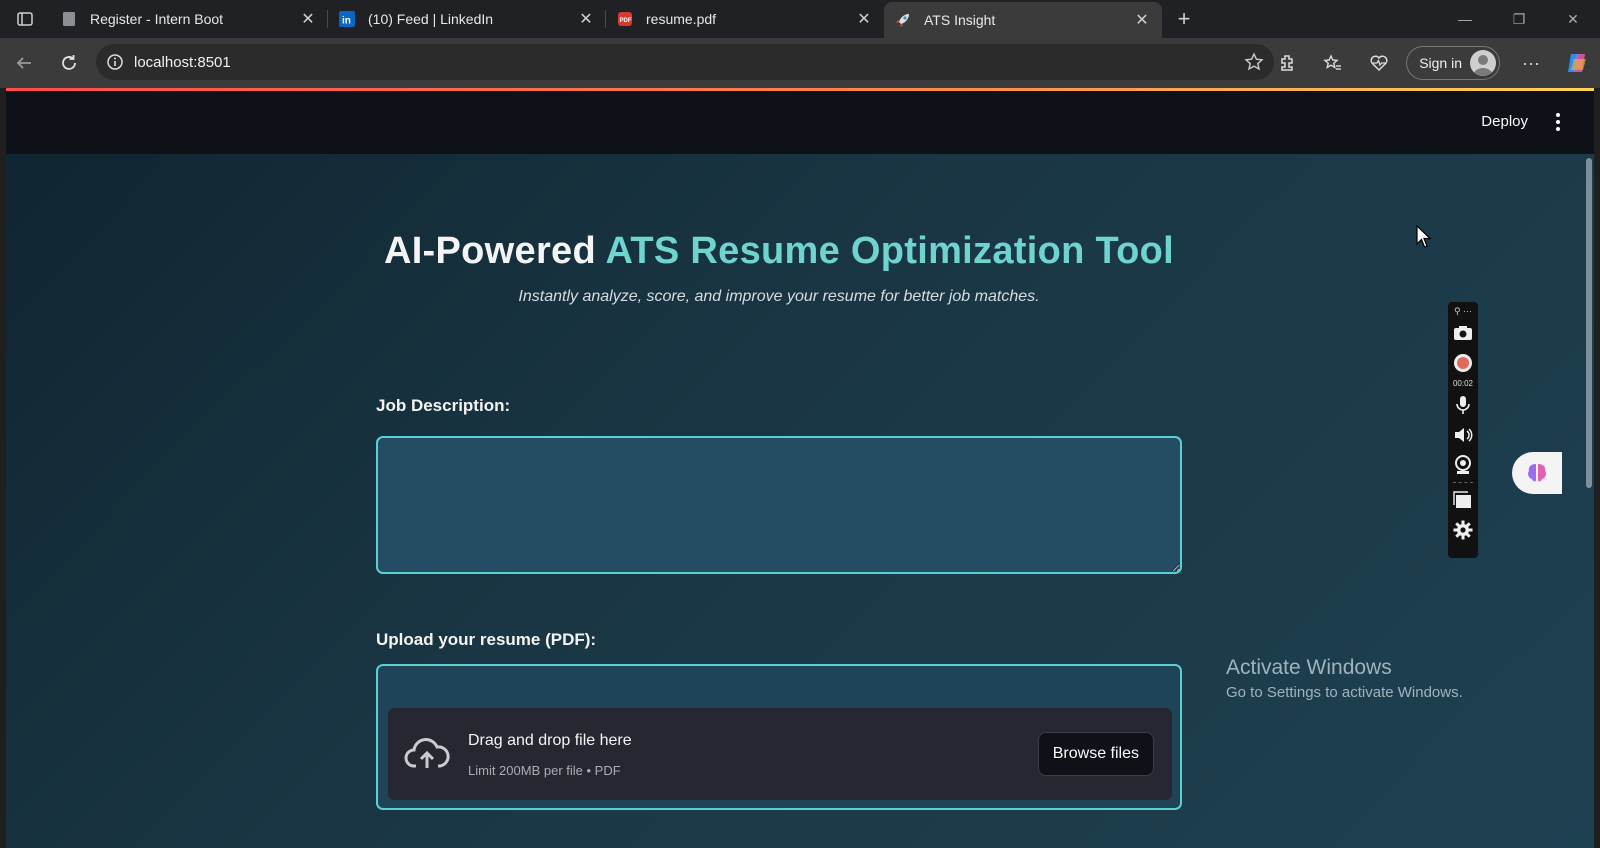 The height and width of the screenshot is (848, 1600). What do you see at coordinates (1463, 383) in the screenshot?
I see `recording-timer: 00:02` at bounding box center [1463, 383].